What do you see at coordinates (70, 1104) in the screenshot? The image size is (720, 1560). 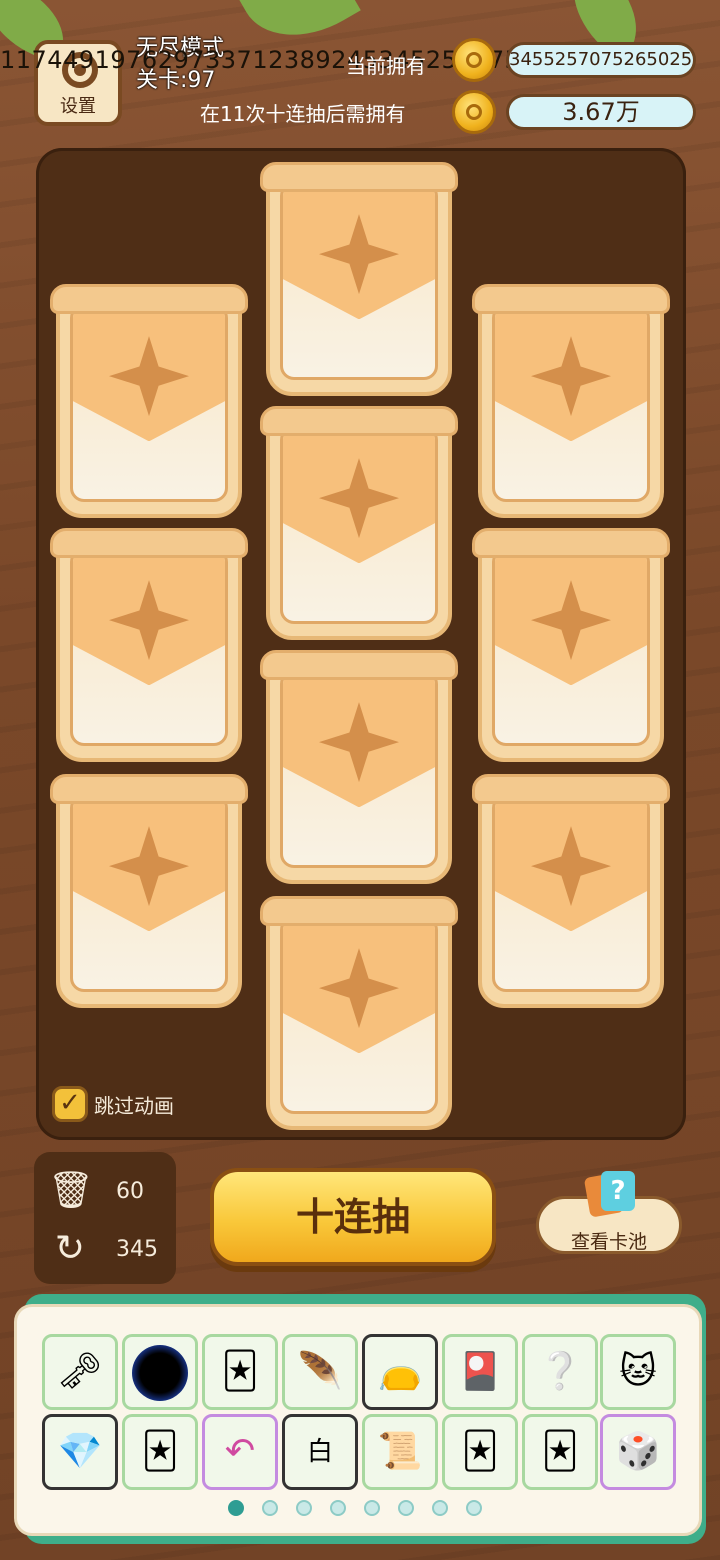 I see `checkmark-icon: ✓` at bounding box center [70, 1104].